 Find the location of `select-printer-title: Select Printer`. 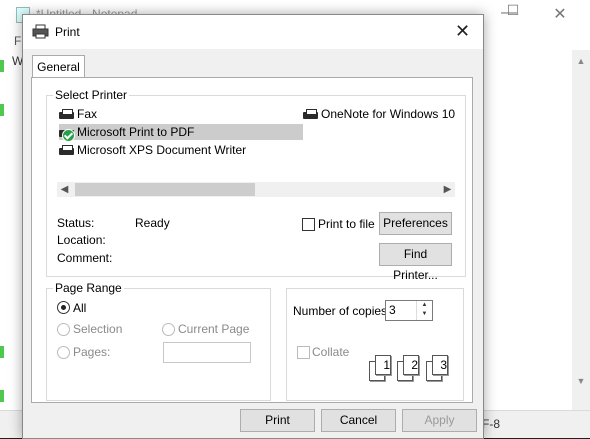

select-printer-title: Select Printer is located at coordinates (91, 95).